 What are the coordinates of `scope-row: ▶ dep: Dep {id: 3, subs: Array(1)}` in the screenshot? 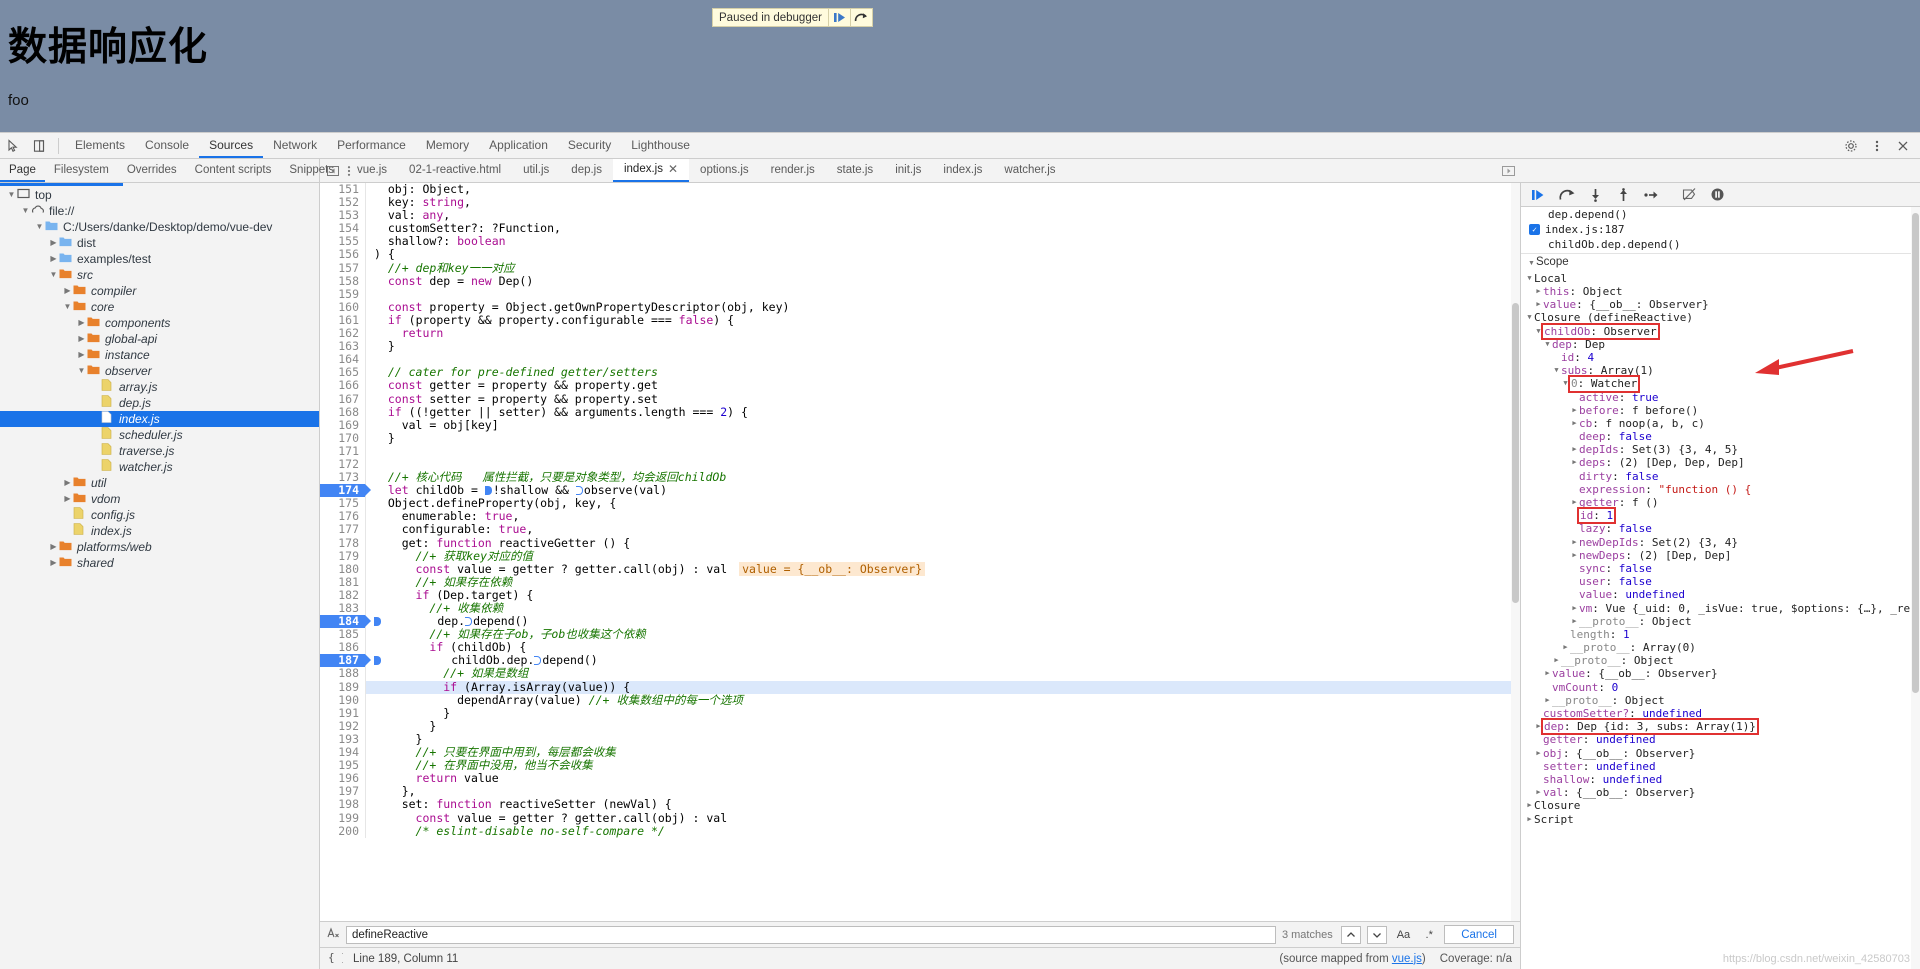 It's located at (1720, 727).